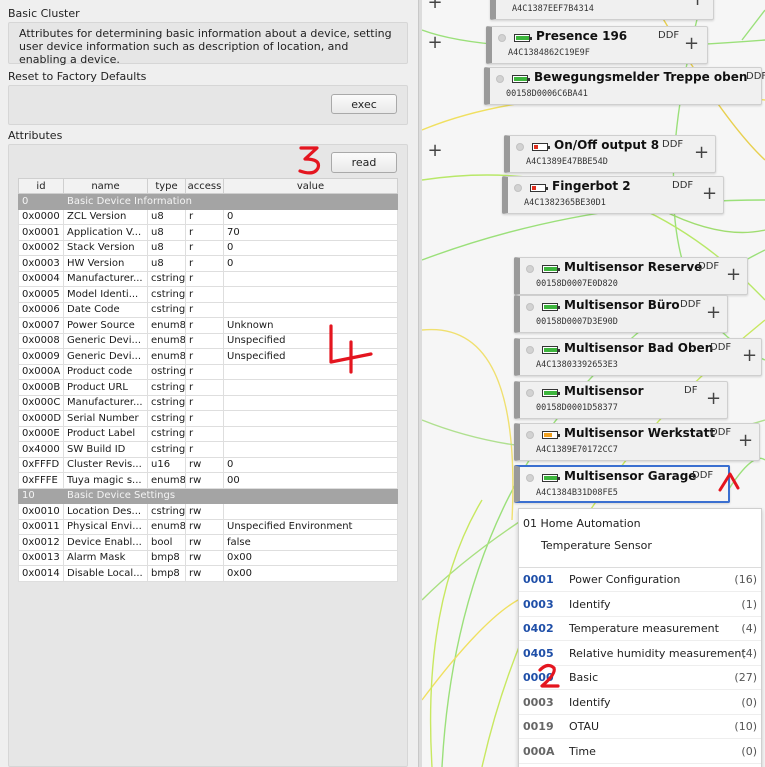  I want to click on attribute-row: 0x0006 Date Code cstring r, so click(208, 309).